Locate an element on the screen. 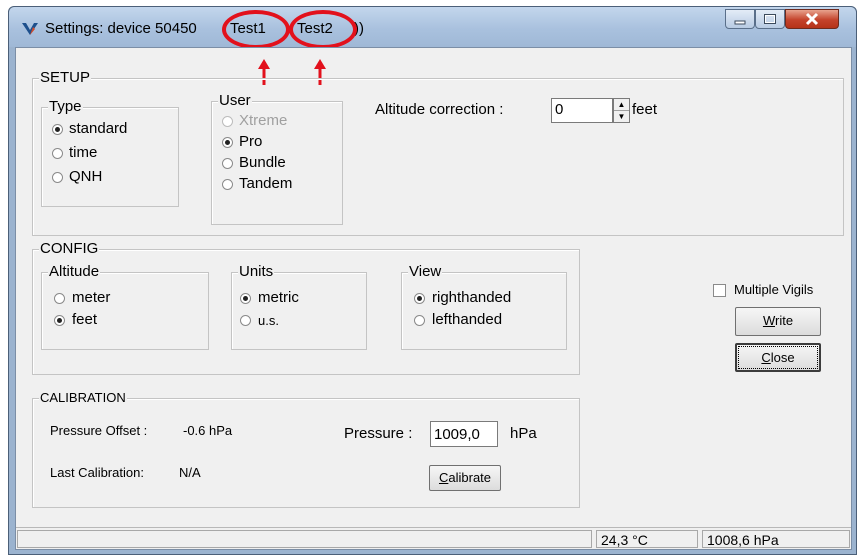 Image resolution: width=864 pixels, height=557 pixels. write-button: Write is located at coordinates (778, 321).